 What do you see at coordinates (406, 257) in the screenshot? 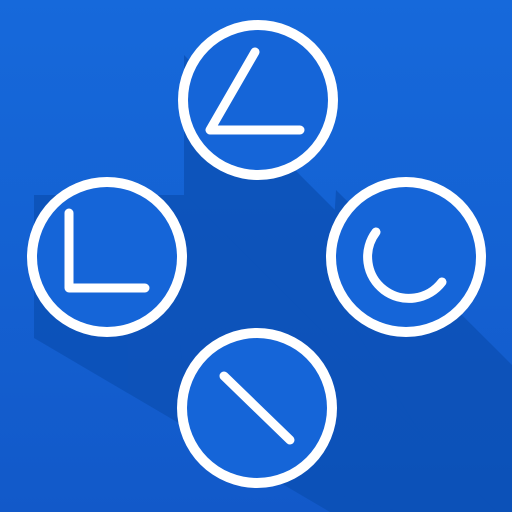
I see `right-button` at bounding box center [406, 257].